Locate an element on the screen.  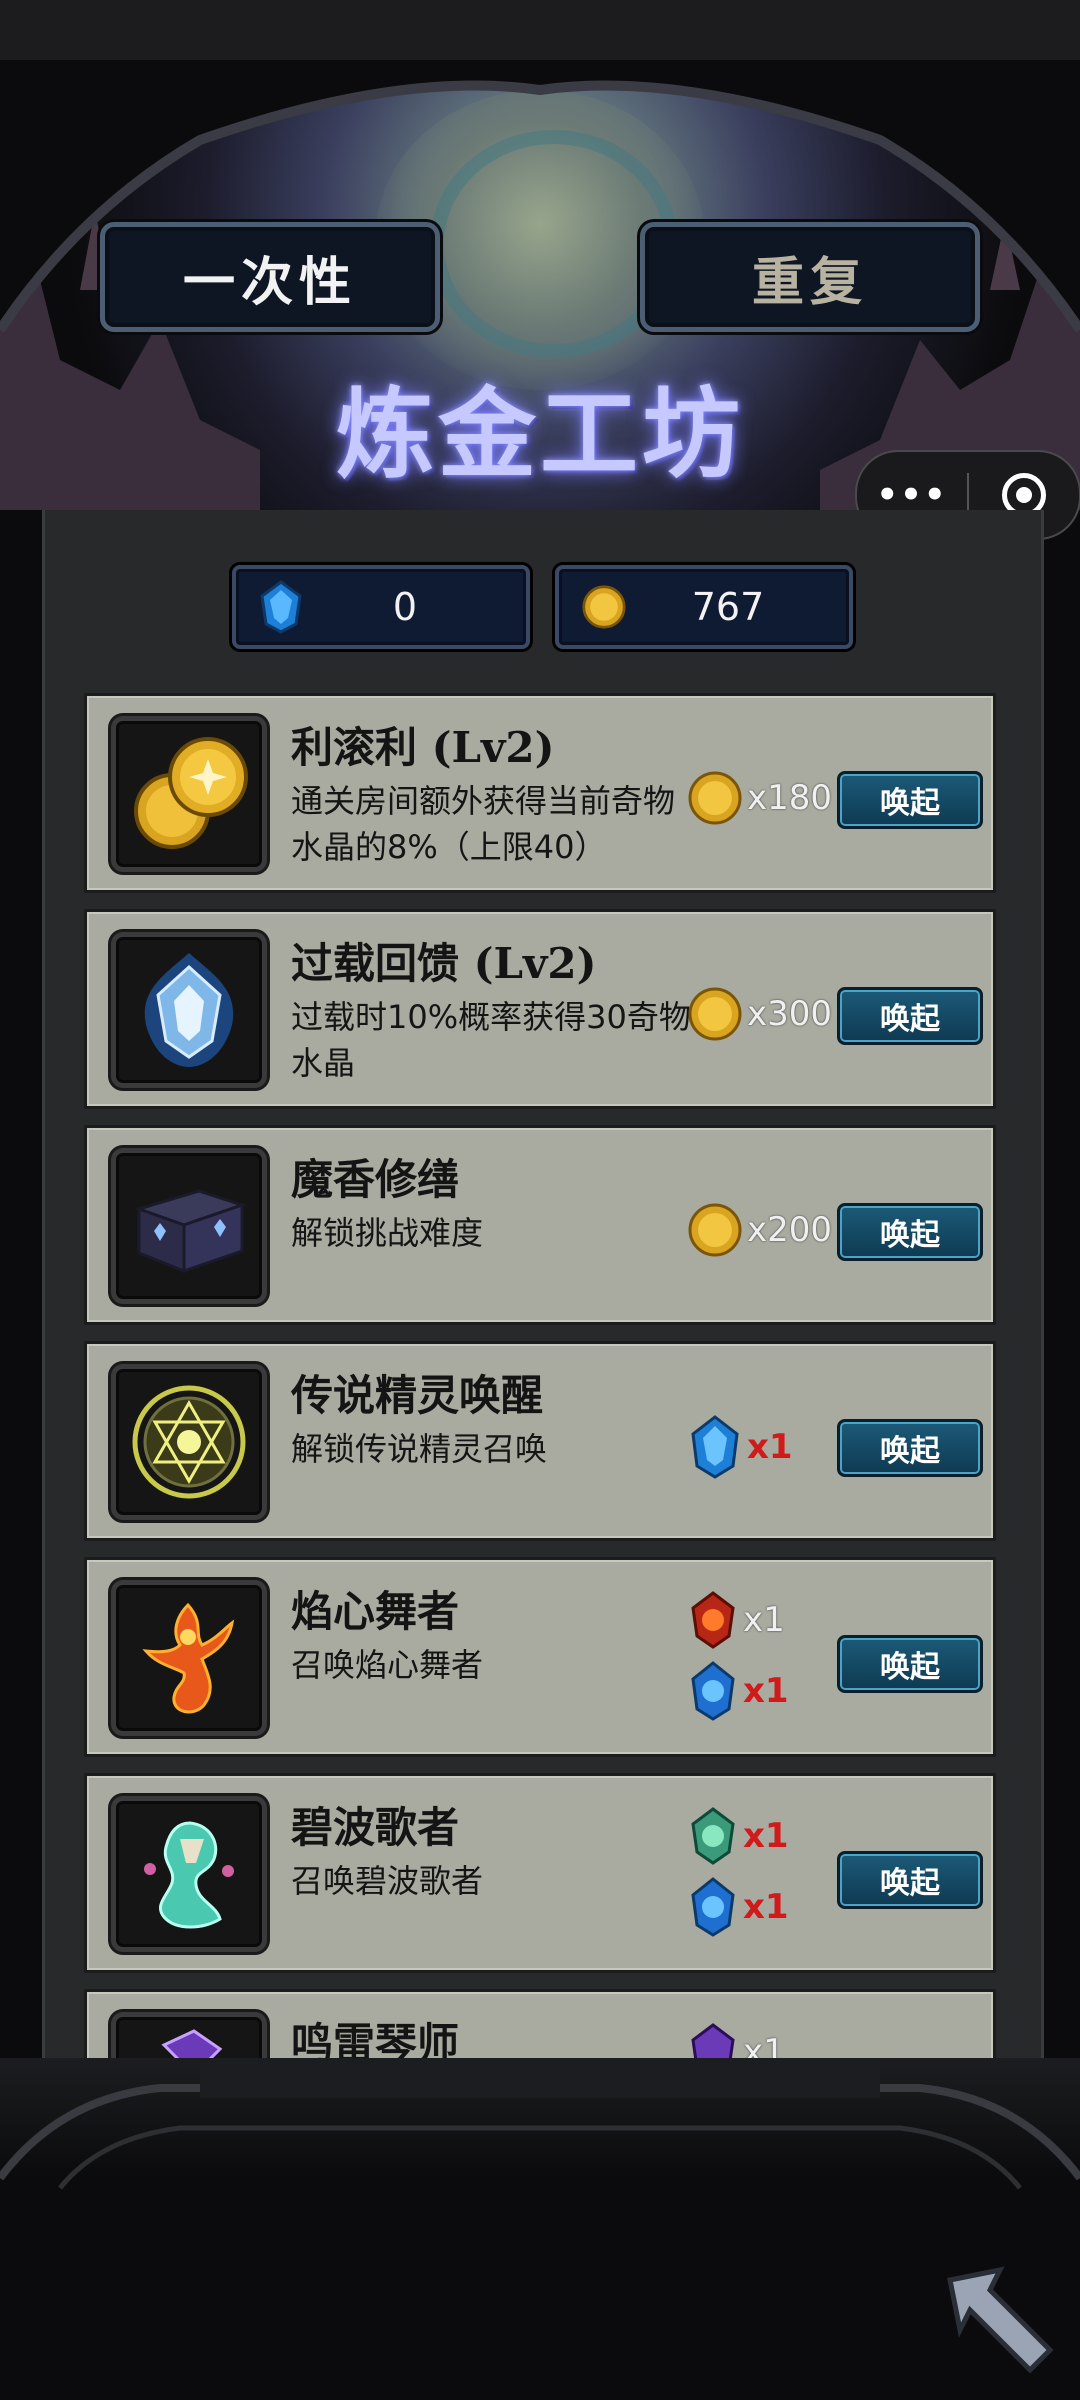
back-button is located at coordinates (1000, 2320).